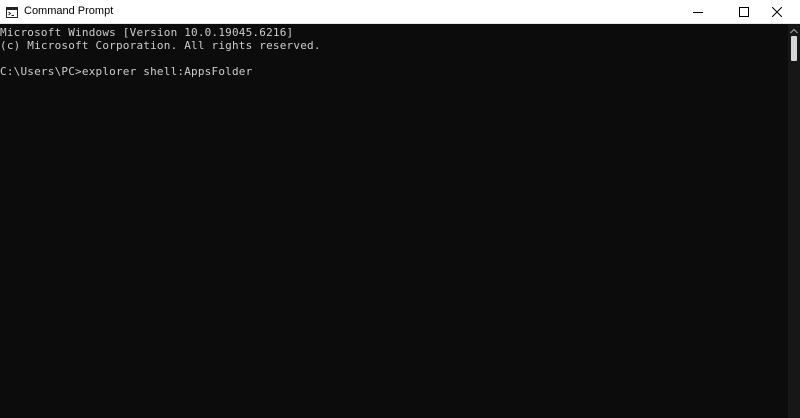 The height and width of the screenshot is (418, 800). What do you see at coordinates (12, 11) in the screenshot?
I see `cmd-icon` at bounding box center [12, 11].